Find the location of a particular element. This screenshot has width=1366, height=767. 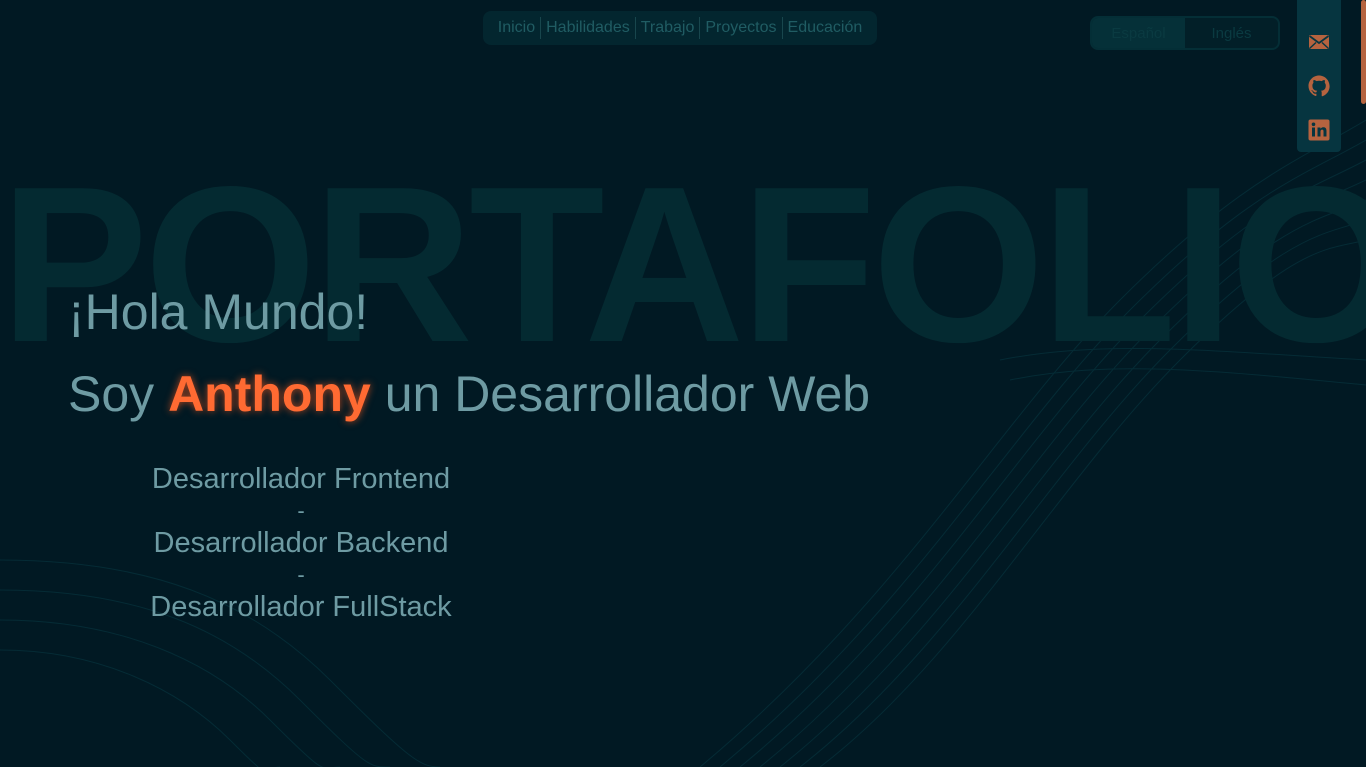

nav-item-trabajo: Trabajo is located at coordinates (668, 28).